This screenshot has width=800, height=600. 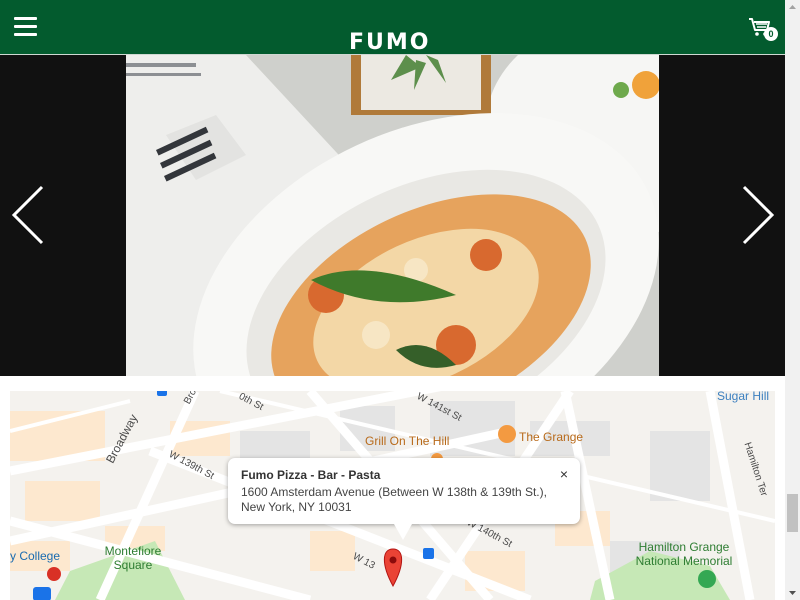 What do you see at coordinates (564, 474) in the screenshot?
I see `close-icon: ×` at bounding box center [564, 474].